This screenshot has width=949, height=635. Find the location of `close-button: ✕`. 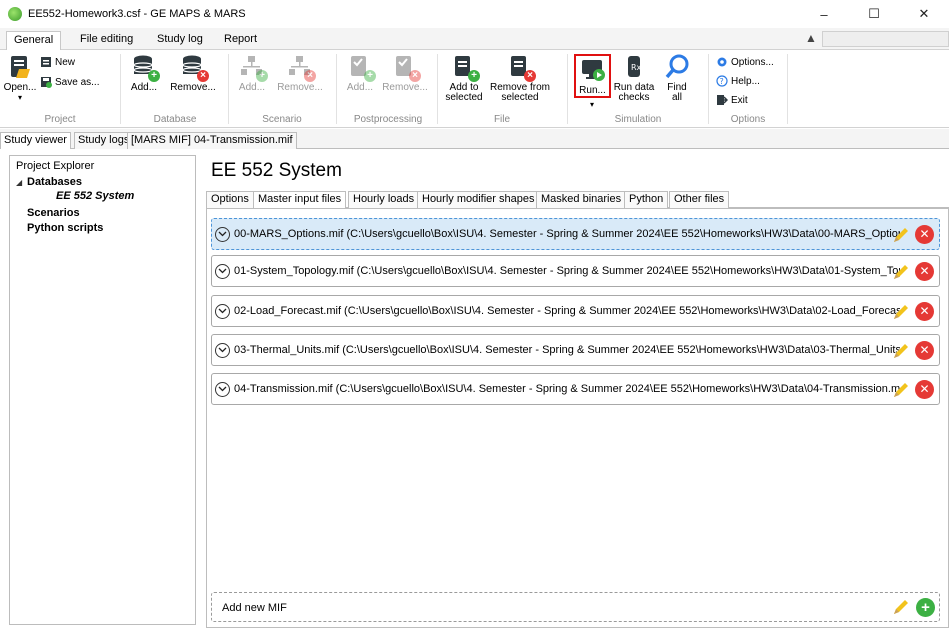

close-button: ✕ is located at coordinates (924, 14).